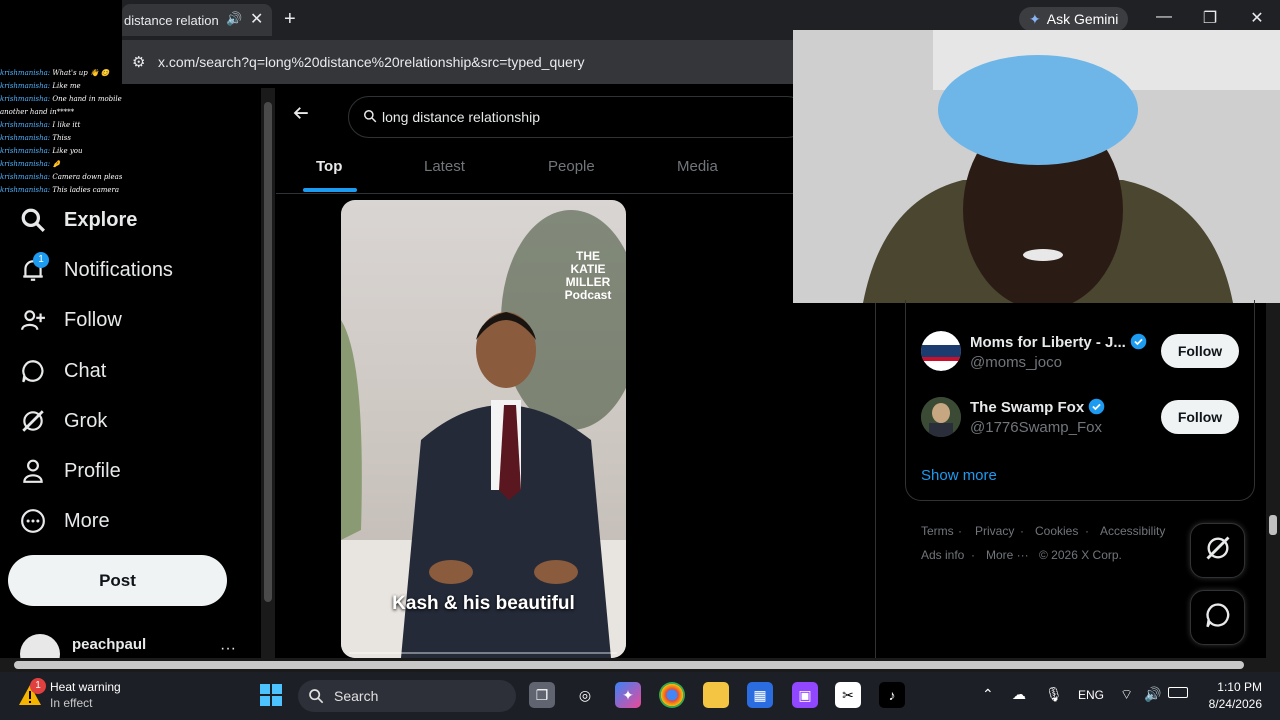 Image resolution: width=1280 pixels, height=720 pixels. What do you see at coordinates (71, 703) in the screenshot?
I see `weather-subtitle: In effect` at bounding box center [71, 703].